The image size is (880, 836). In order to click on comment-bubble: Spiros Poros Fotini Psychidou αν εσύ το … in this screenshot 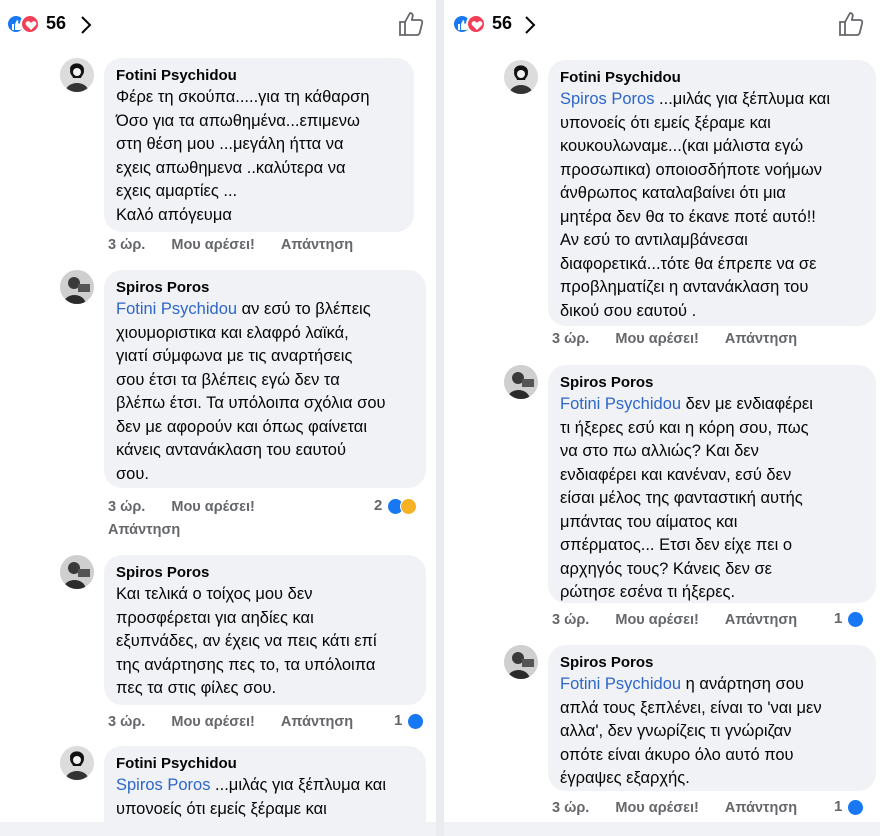, I will do `click(265, 379)`.